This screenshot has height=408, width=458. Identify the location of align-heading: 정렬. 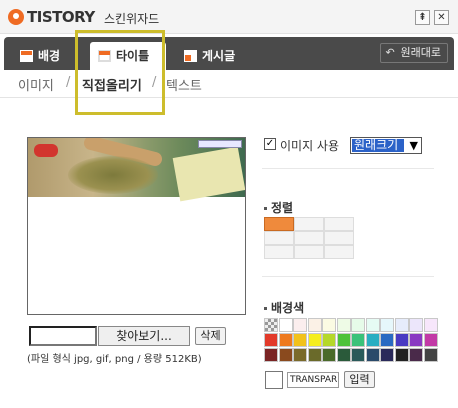
(278, 207).